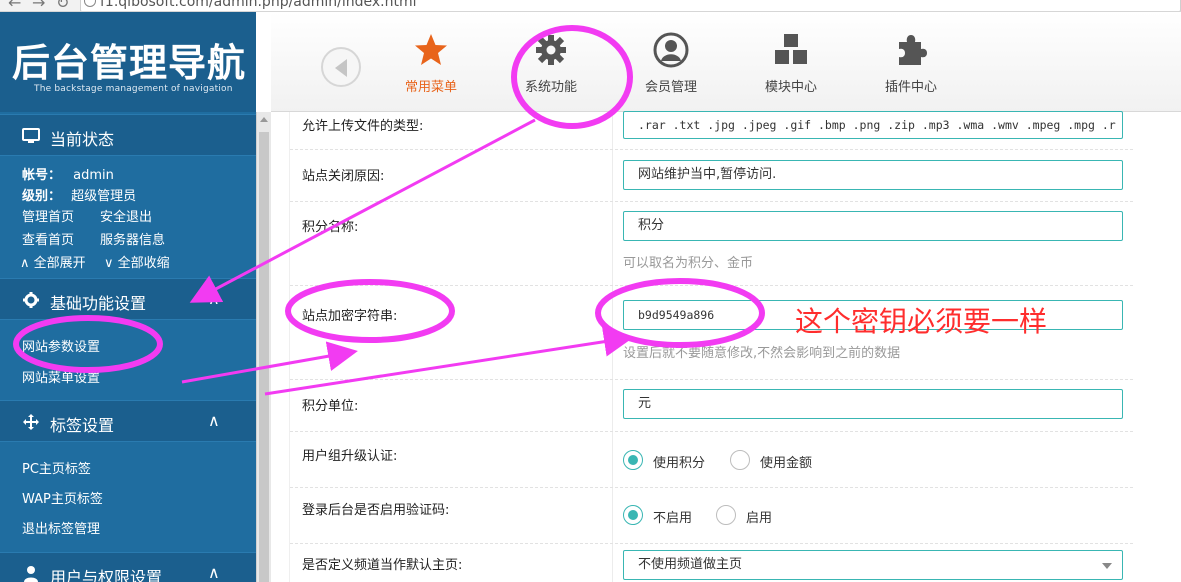 Image resolution: width=1181 pixels, height=582 pixels. What do you see at coordinates (726, 62) in the screenshot?
I see `top-menu-bar: 常用菜单 系统功能 会员管理 模块中心 插件中心` at bounding box center [726, 62].